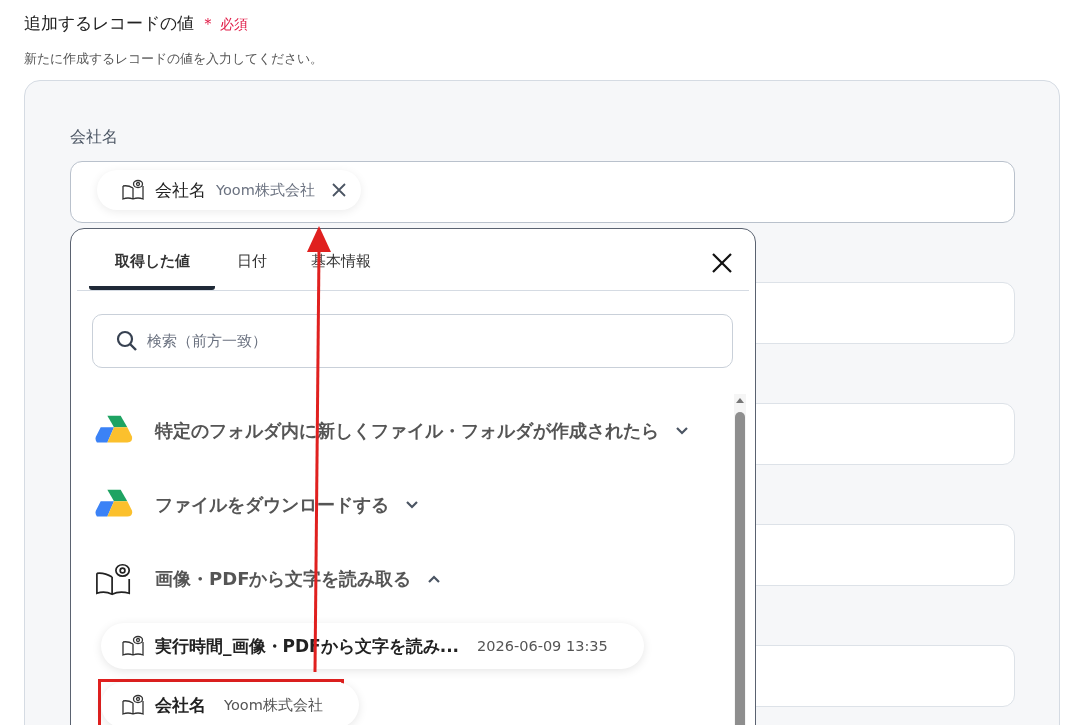 The height and width of the screenshot is (725, 1073). Describe the element at coordinates (208, 24) in the screenshot. I see `required-mark: ＊` at that location.